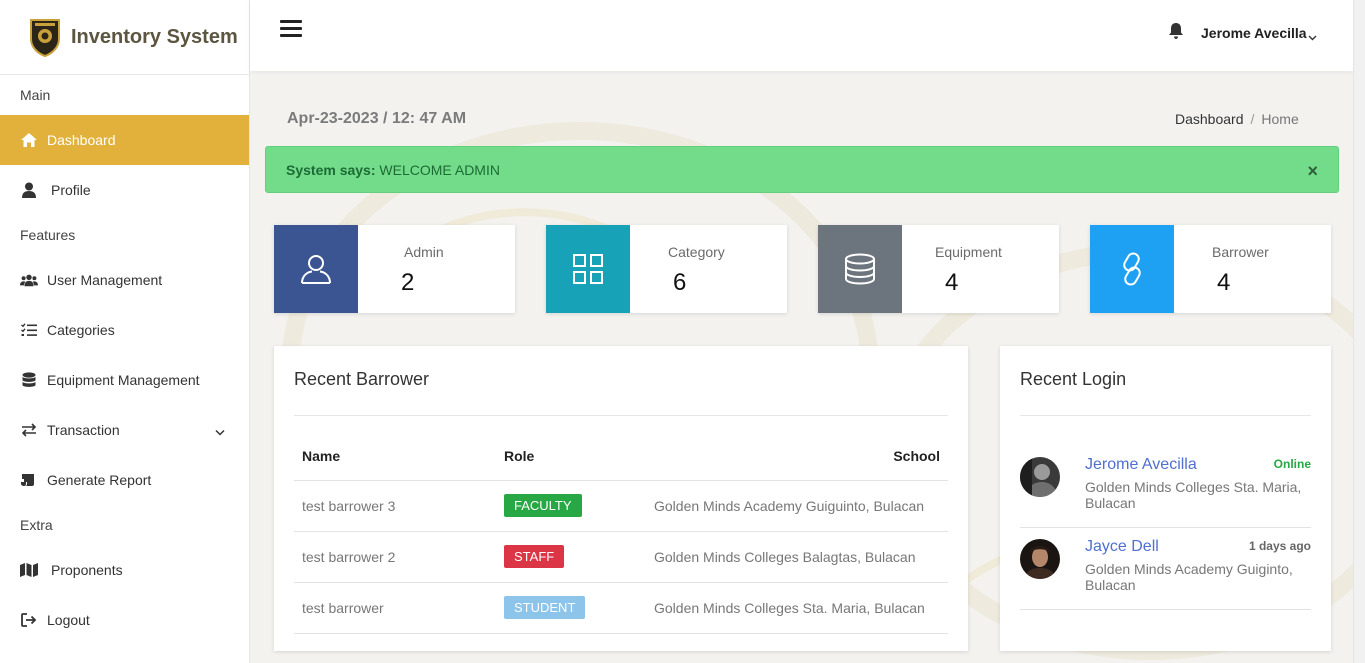 Image resolution: width=1365 pixels, height=663 pixels. I want to click on bell-icon, so click(1176, 33).